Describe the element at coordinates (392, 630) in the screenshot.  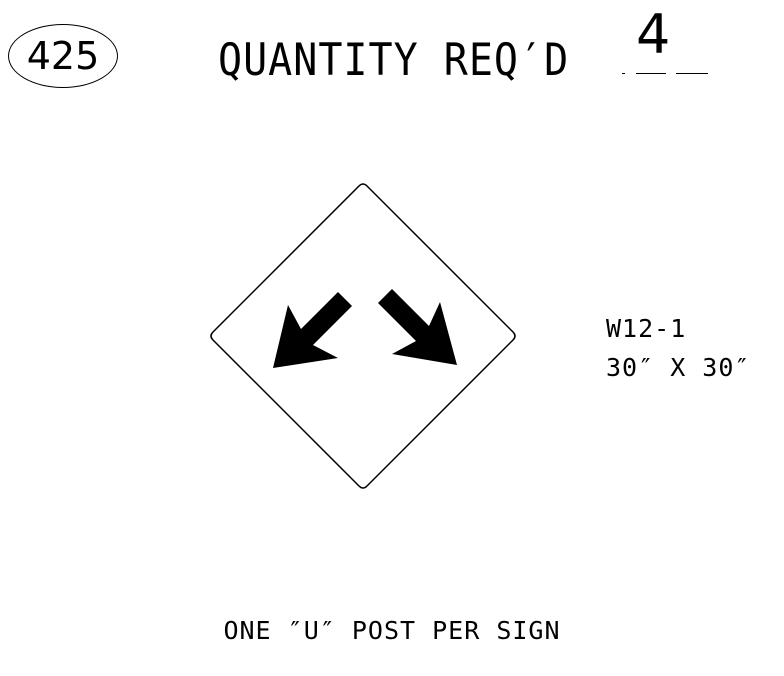
I see `post-note: ONE ″U″ POST PER SIGN` at that location.